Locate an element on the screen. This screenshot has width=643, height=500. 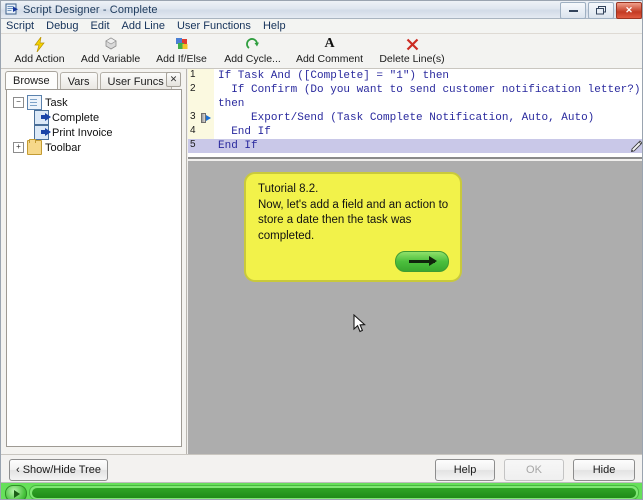
help-button: Help is located at coordinates (465, 470).